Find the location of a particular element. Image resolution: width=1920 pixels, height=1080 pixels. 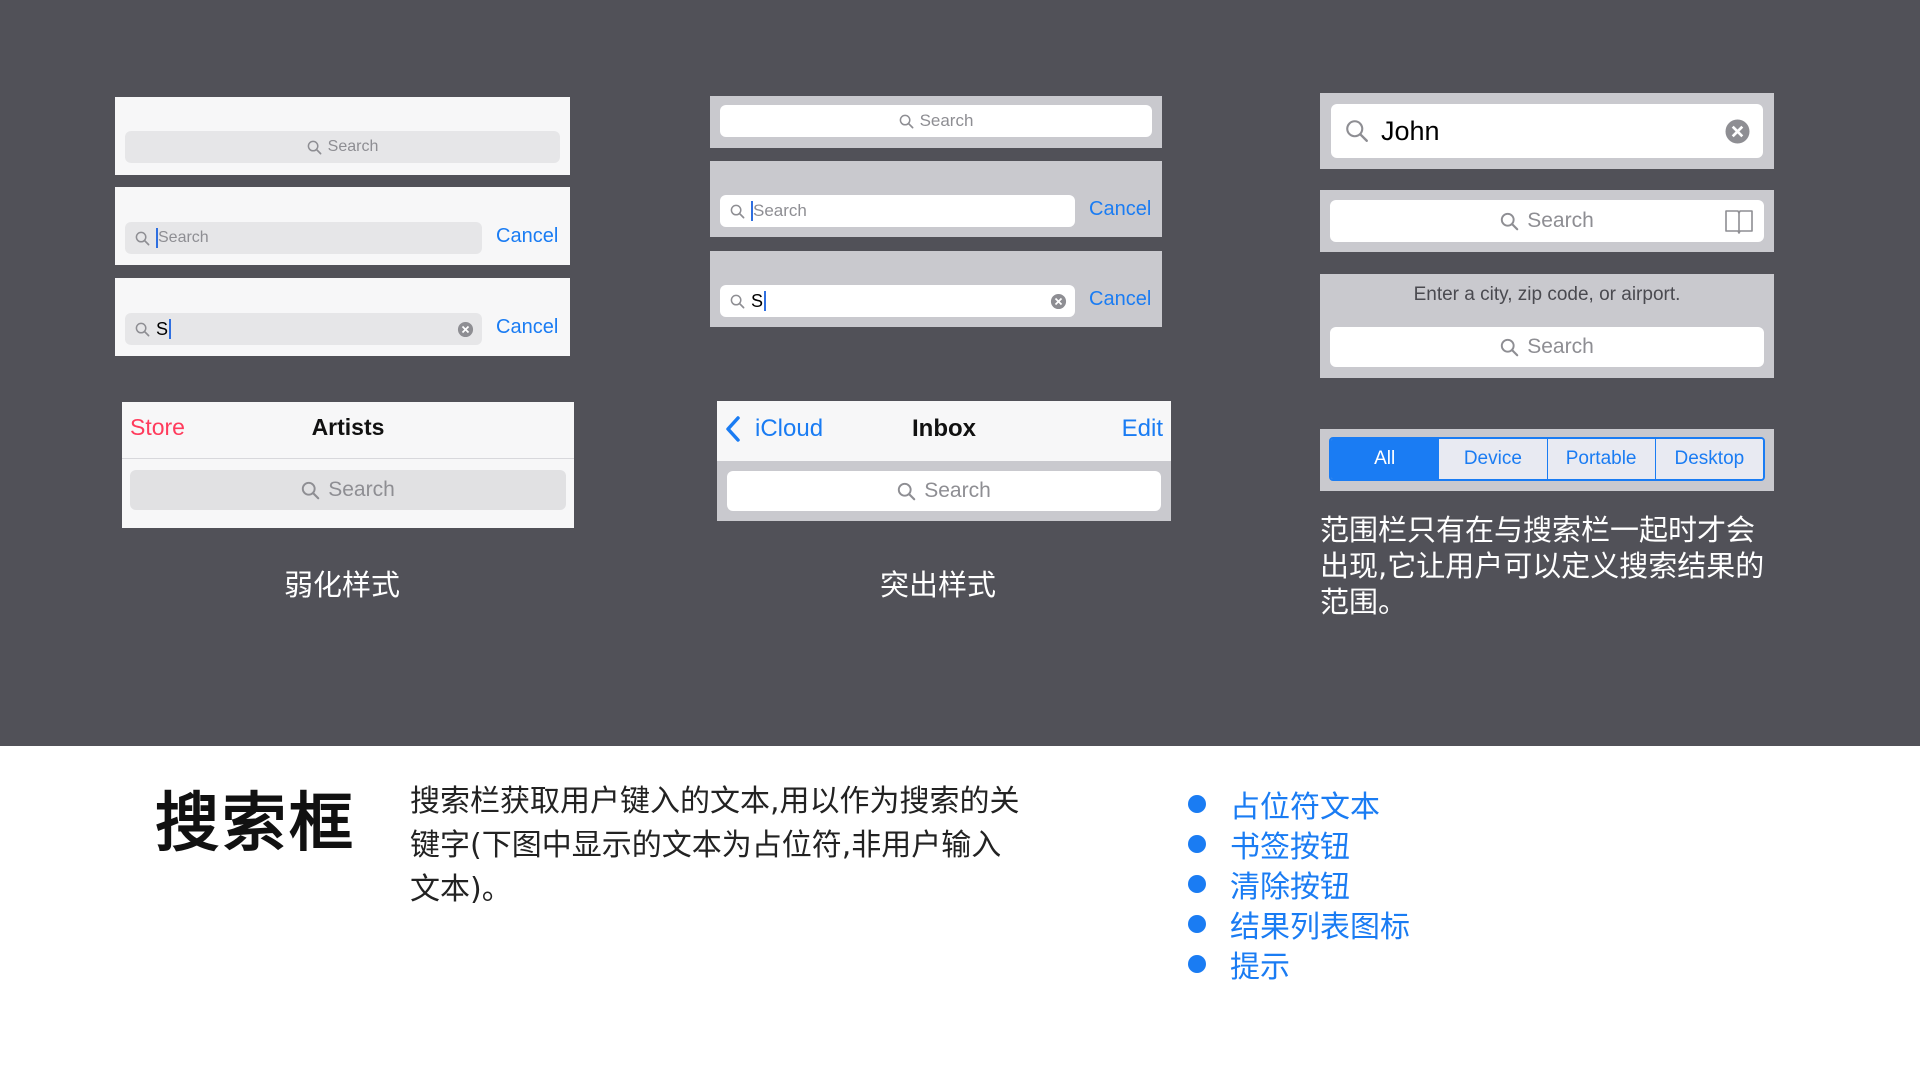

bookmark-search-field: Search is located at coordinates (1547, 221).